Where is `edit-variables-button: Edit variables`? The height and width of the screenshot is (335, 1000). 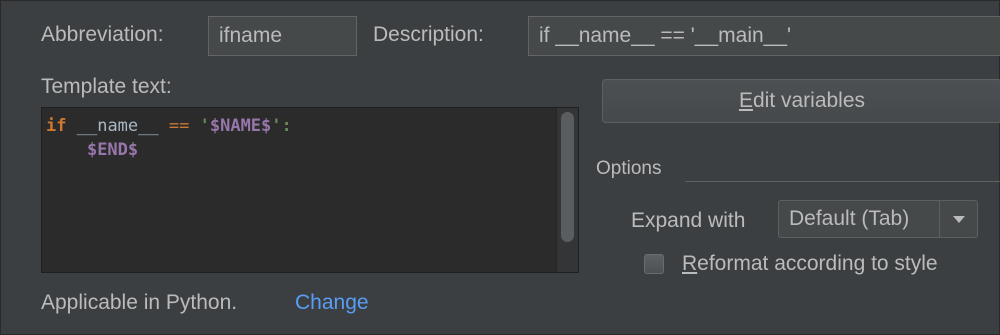
edit-variables-button: Edit variables is located at coordinates (801, 101).